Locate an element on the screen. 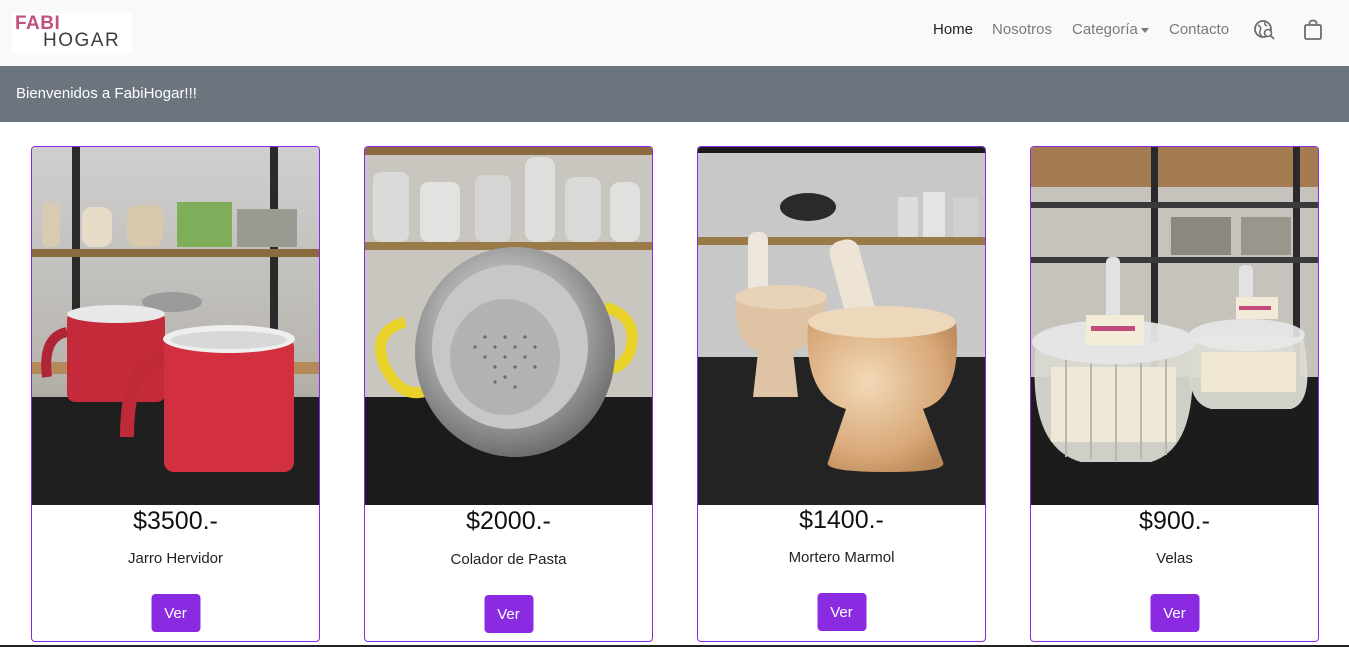  product-price: $2000.- is located at coordinates (508, 521).